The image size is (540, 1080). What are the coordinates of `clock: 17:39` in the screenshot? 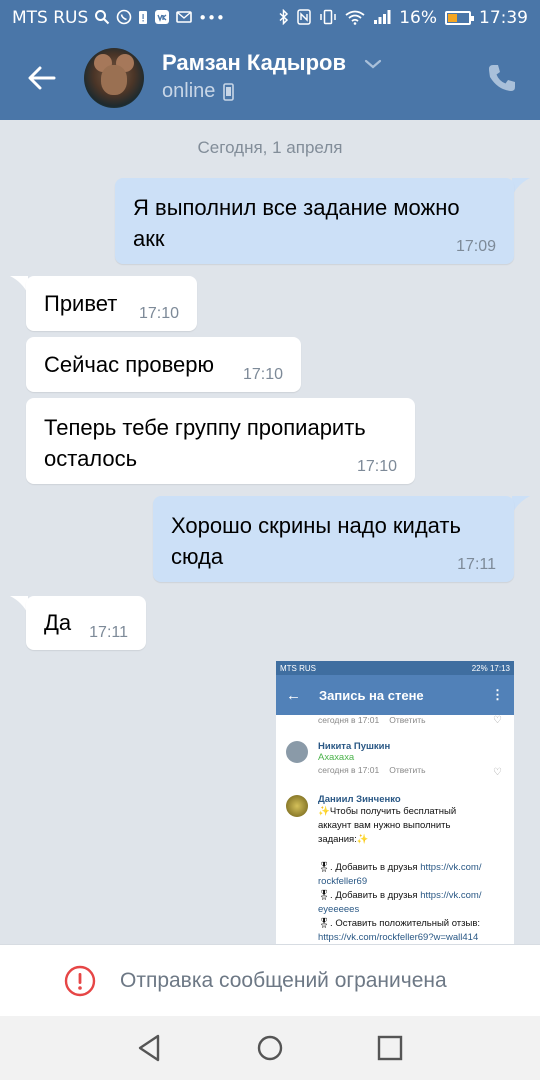 It's located at (503, 18).